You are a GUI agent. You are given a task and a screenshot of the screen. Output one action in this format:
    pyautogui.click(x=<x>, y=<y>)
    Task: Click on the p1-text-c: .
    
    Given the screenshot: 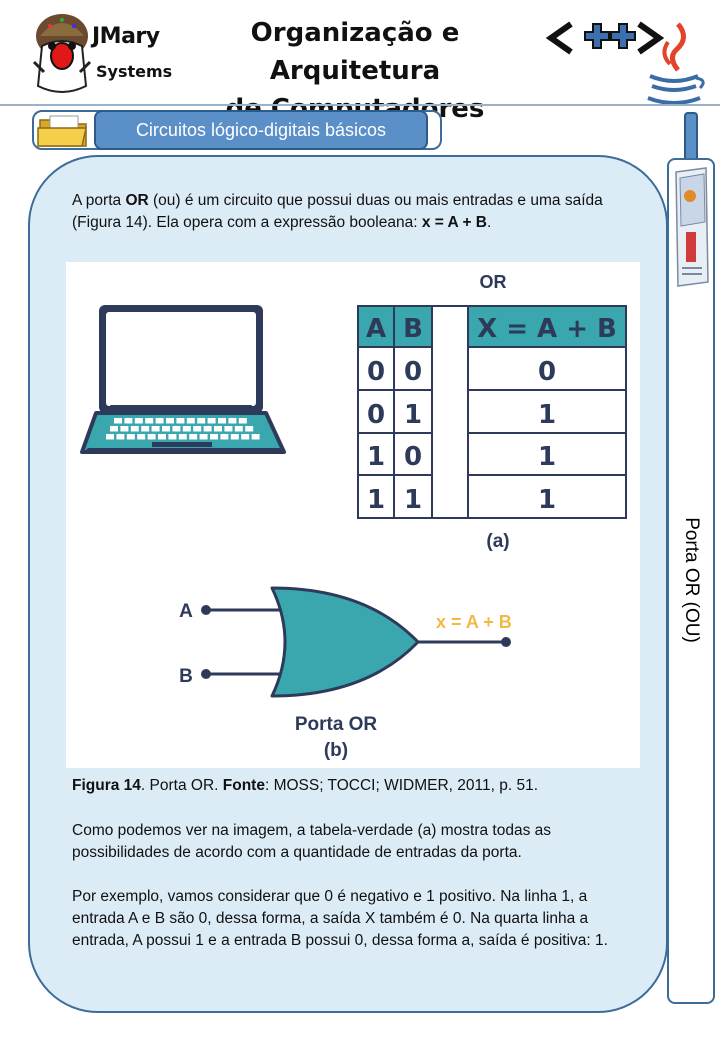 What is the action you would take?
    pyautogui.click(x=489, y=222)
    